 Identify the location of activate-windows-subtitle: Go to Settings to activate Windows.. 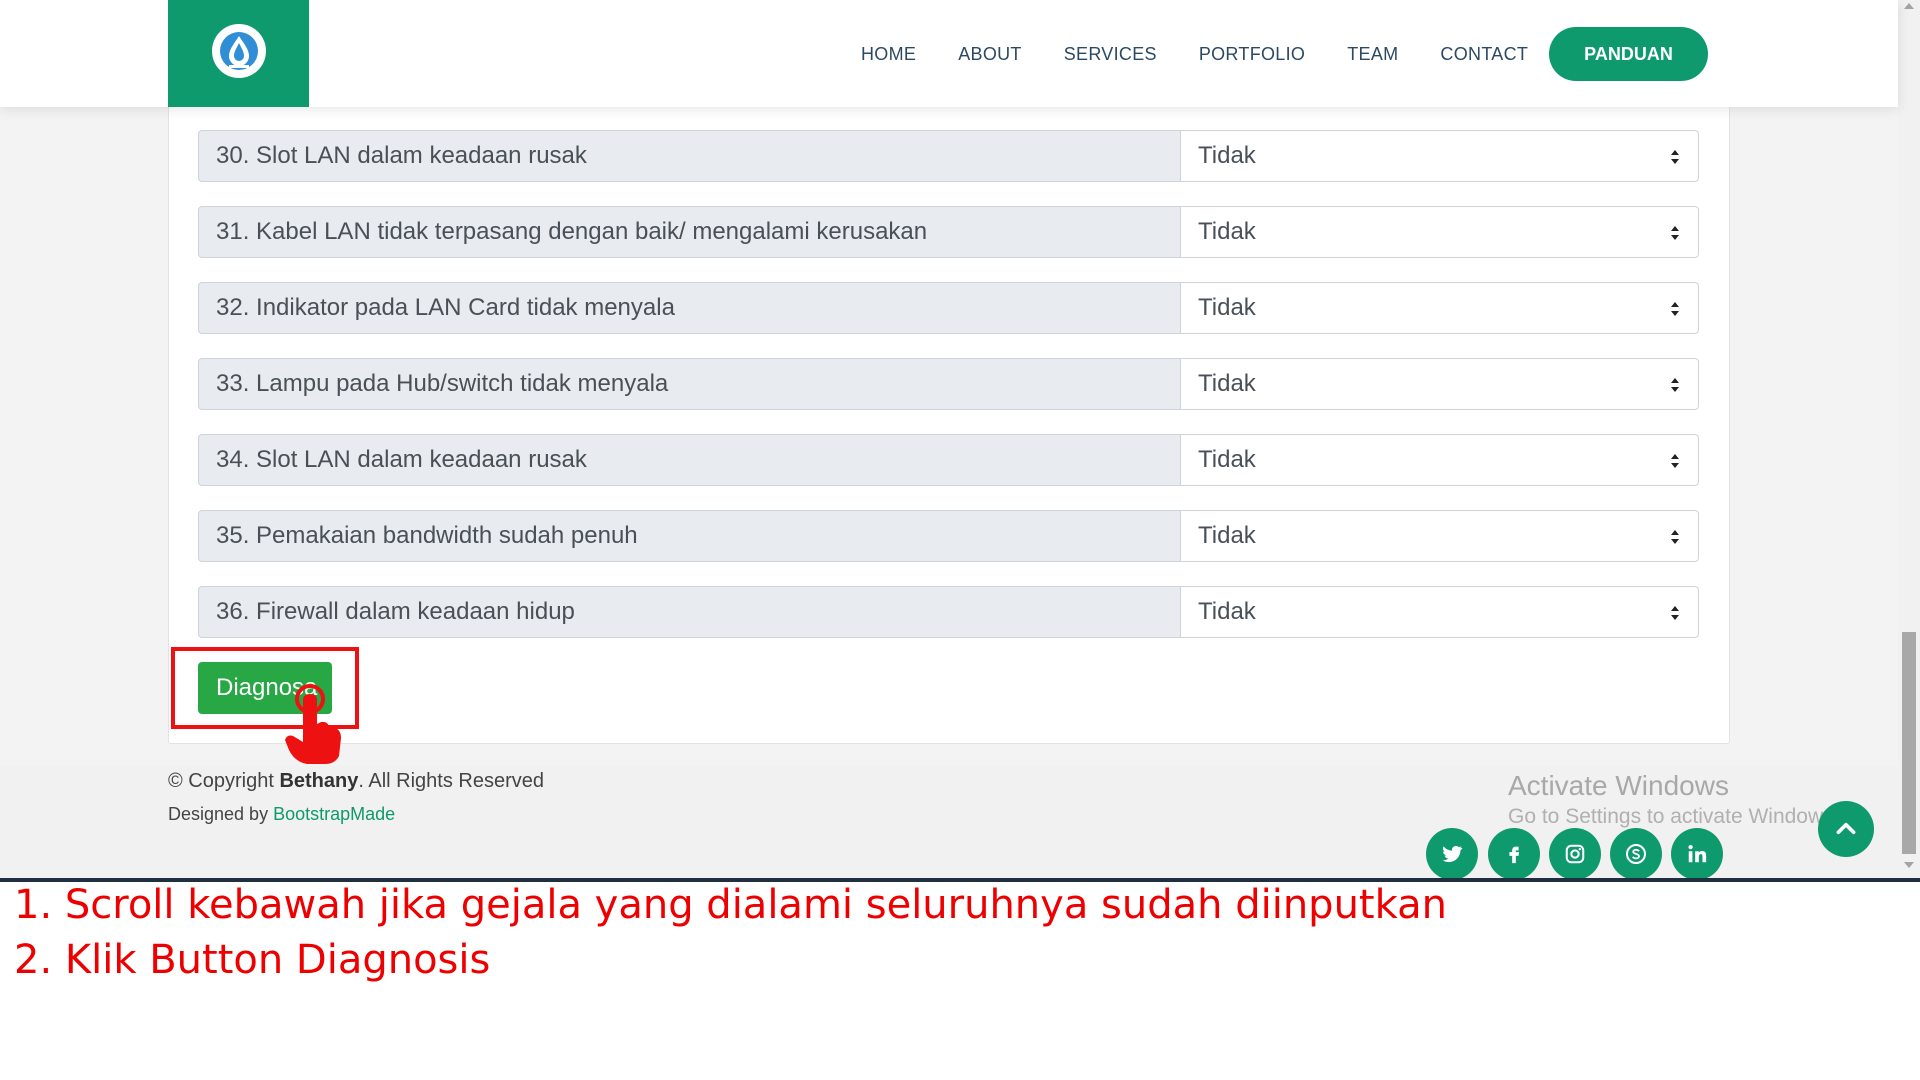
(1674, 816).